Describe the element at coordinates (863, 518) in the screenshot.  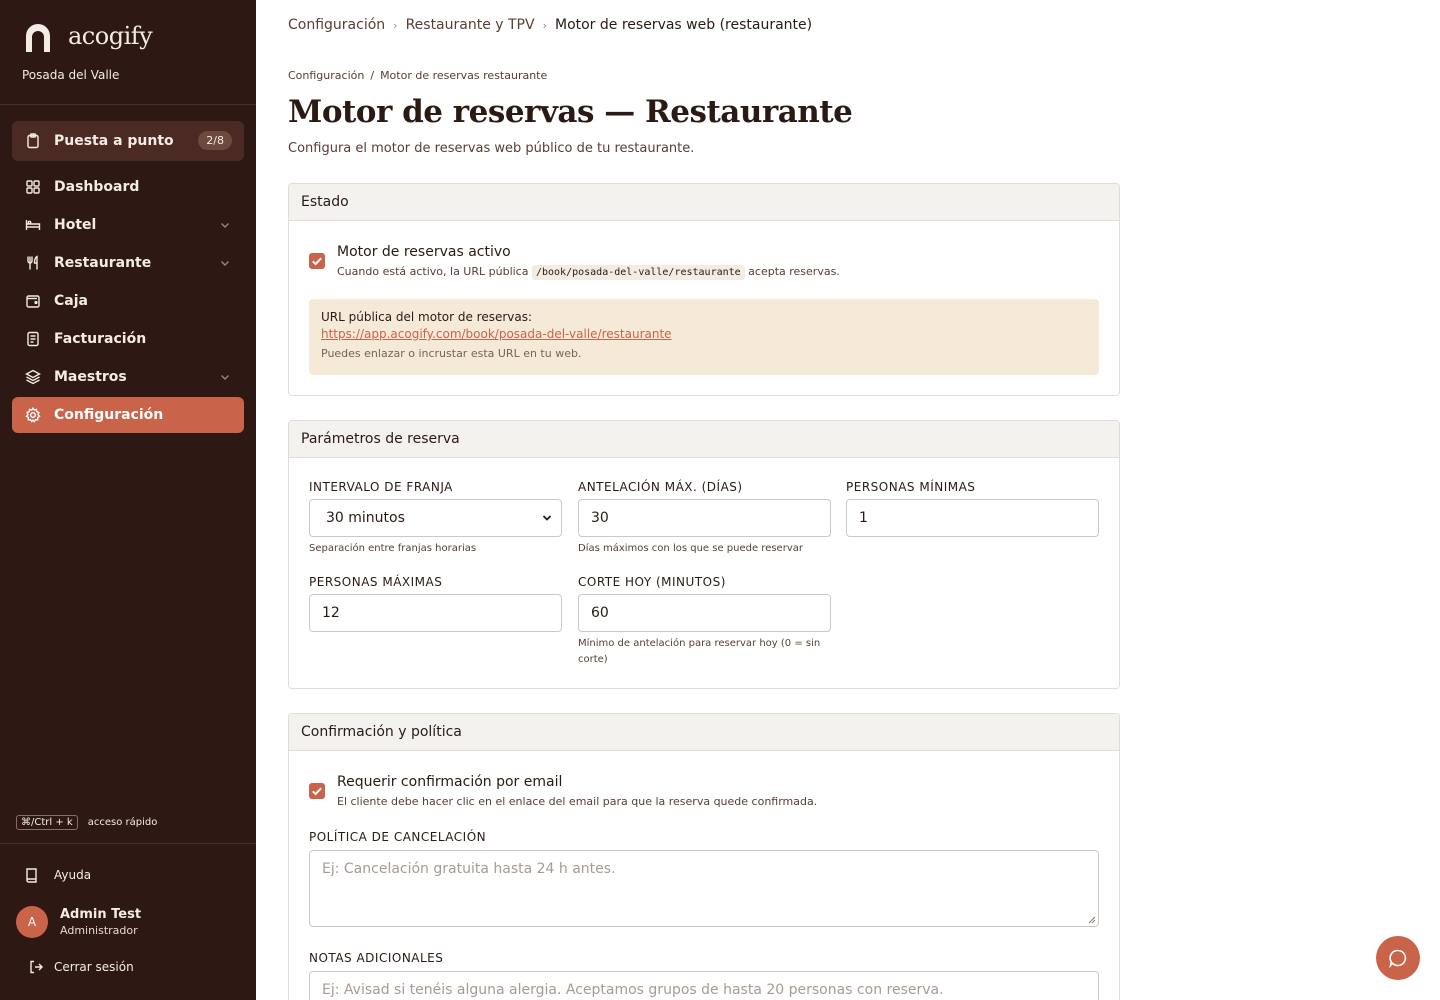
I see `min-people-value: 1` at that location.